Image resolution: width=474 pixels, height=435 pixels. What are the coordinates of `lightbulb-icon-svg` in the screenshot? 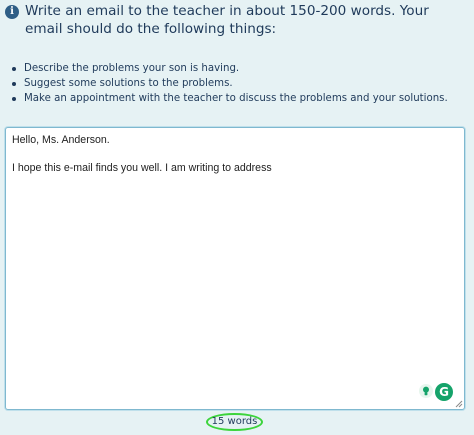 It's located at (426, 391).